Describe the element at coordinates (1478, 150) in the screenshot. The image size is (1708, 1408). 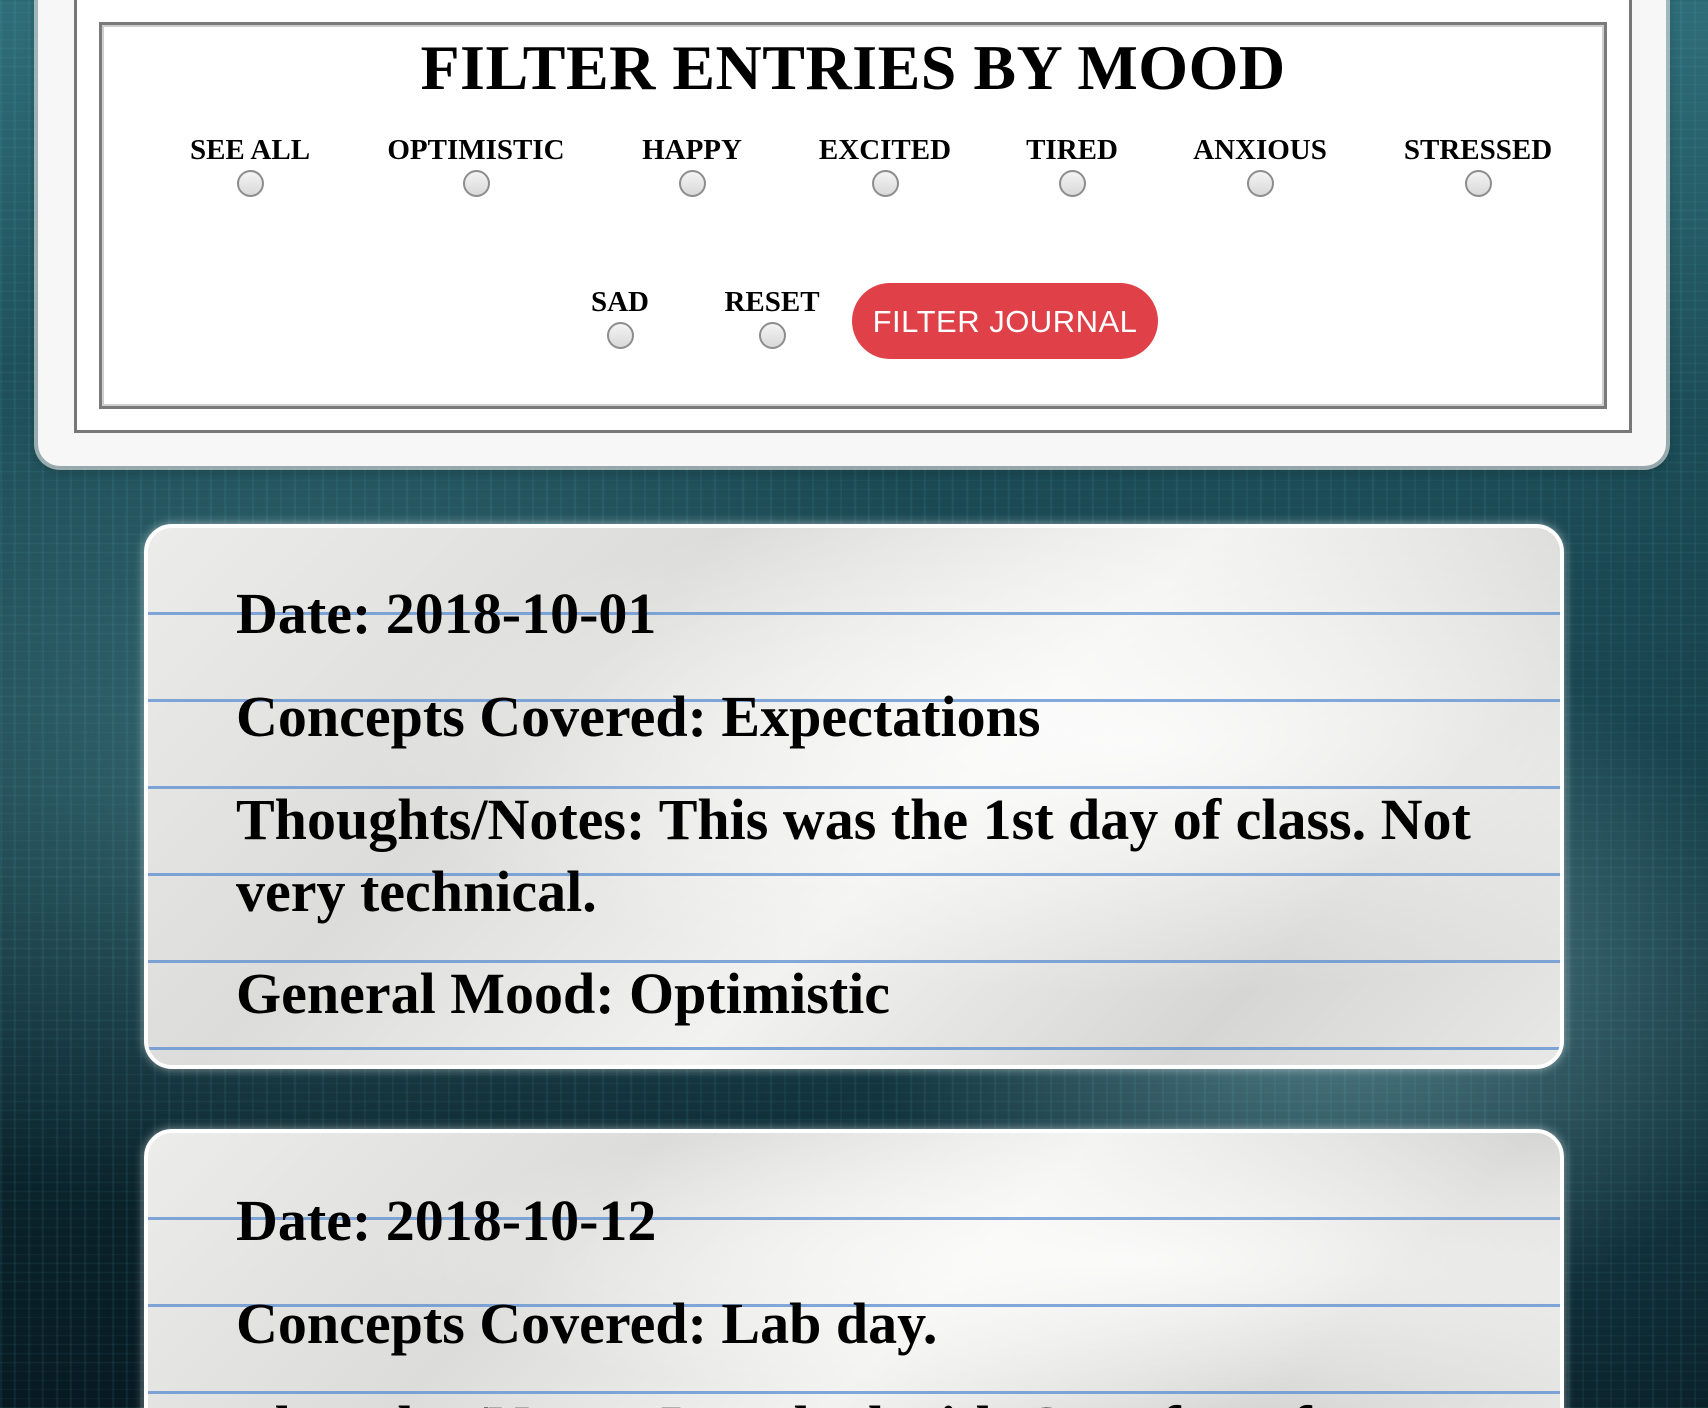
I see `mood-option-label: STRESSED` at that location.